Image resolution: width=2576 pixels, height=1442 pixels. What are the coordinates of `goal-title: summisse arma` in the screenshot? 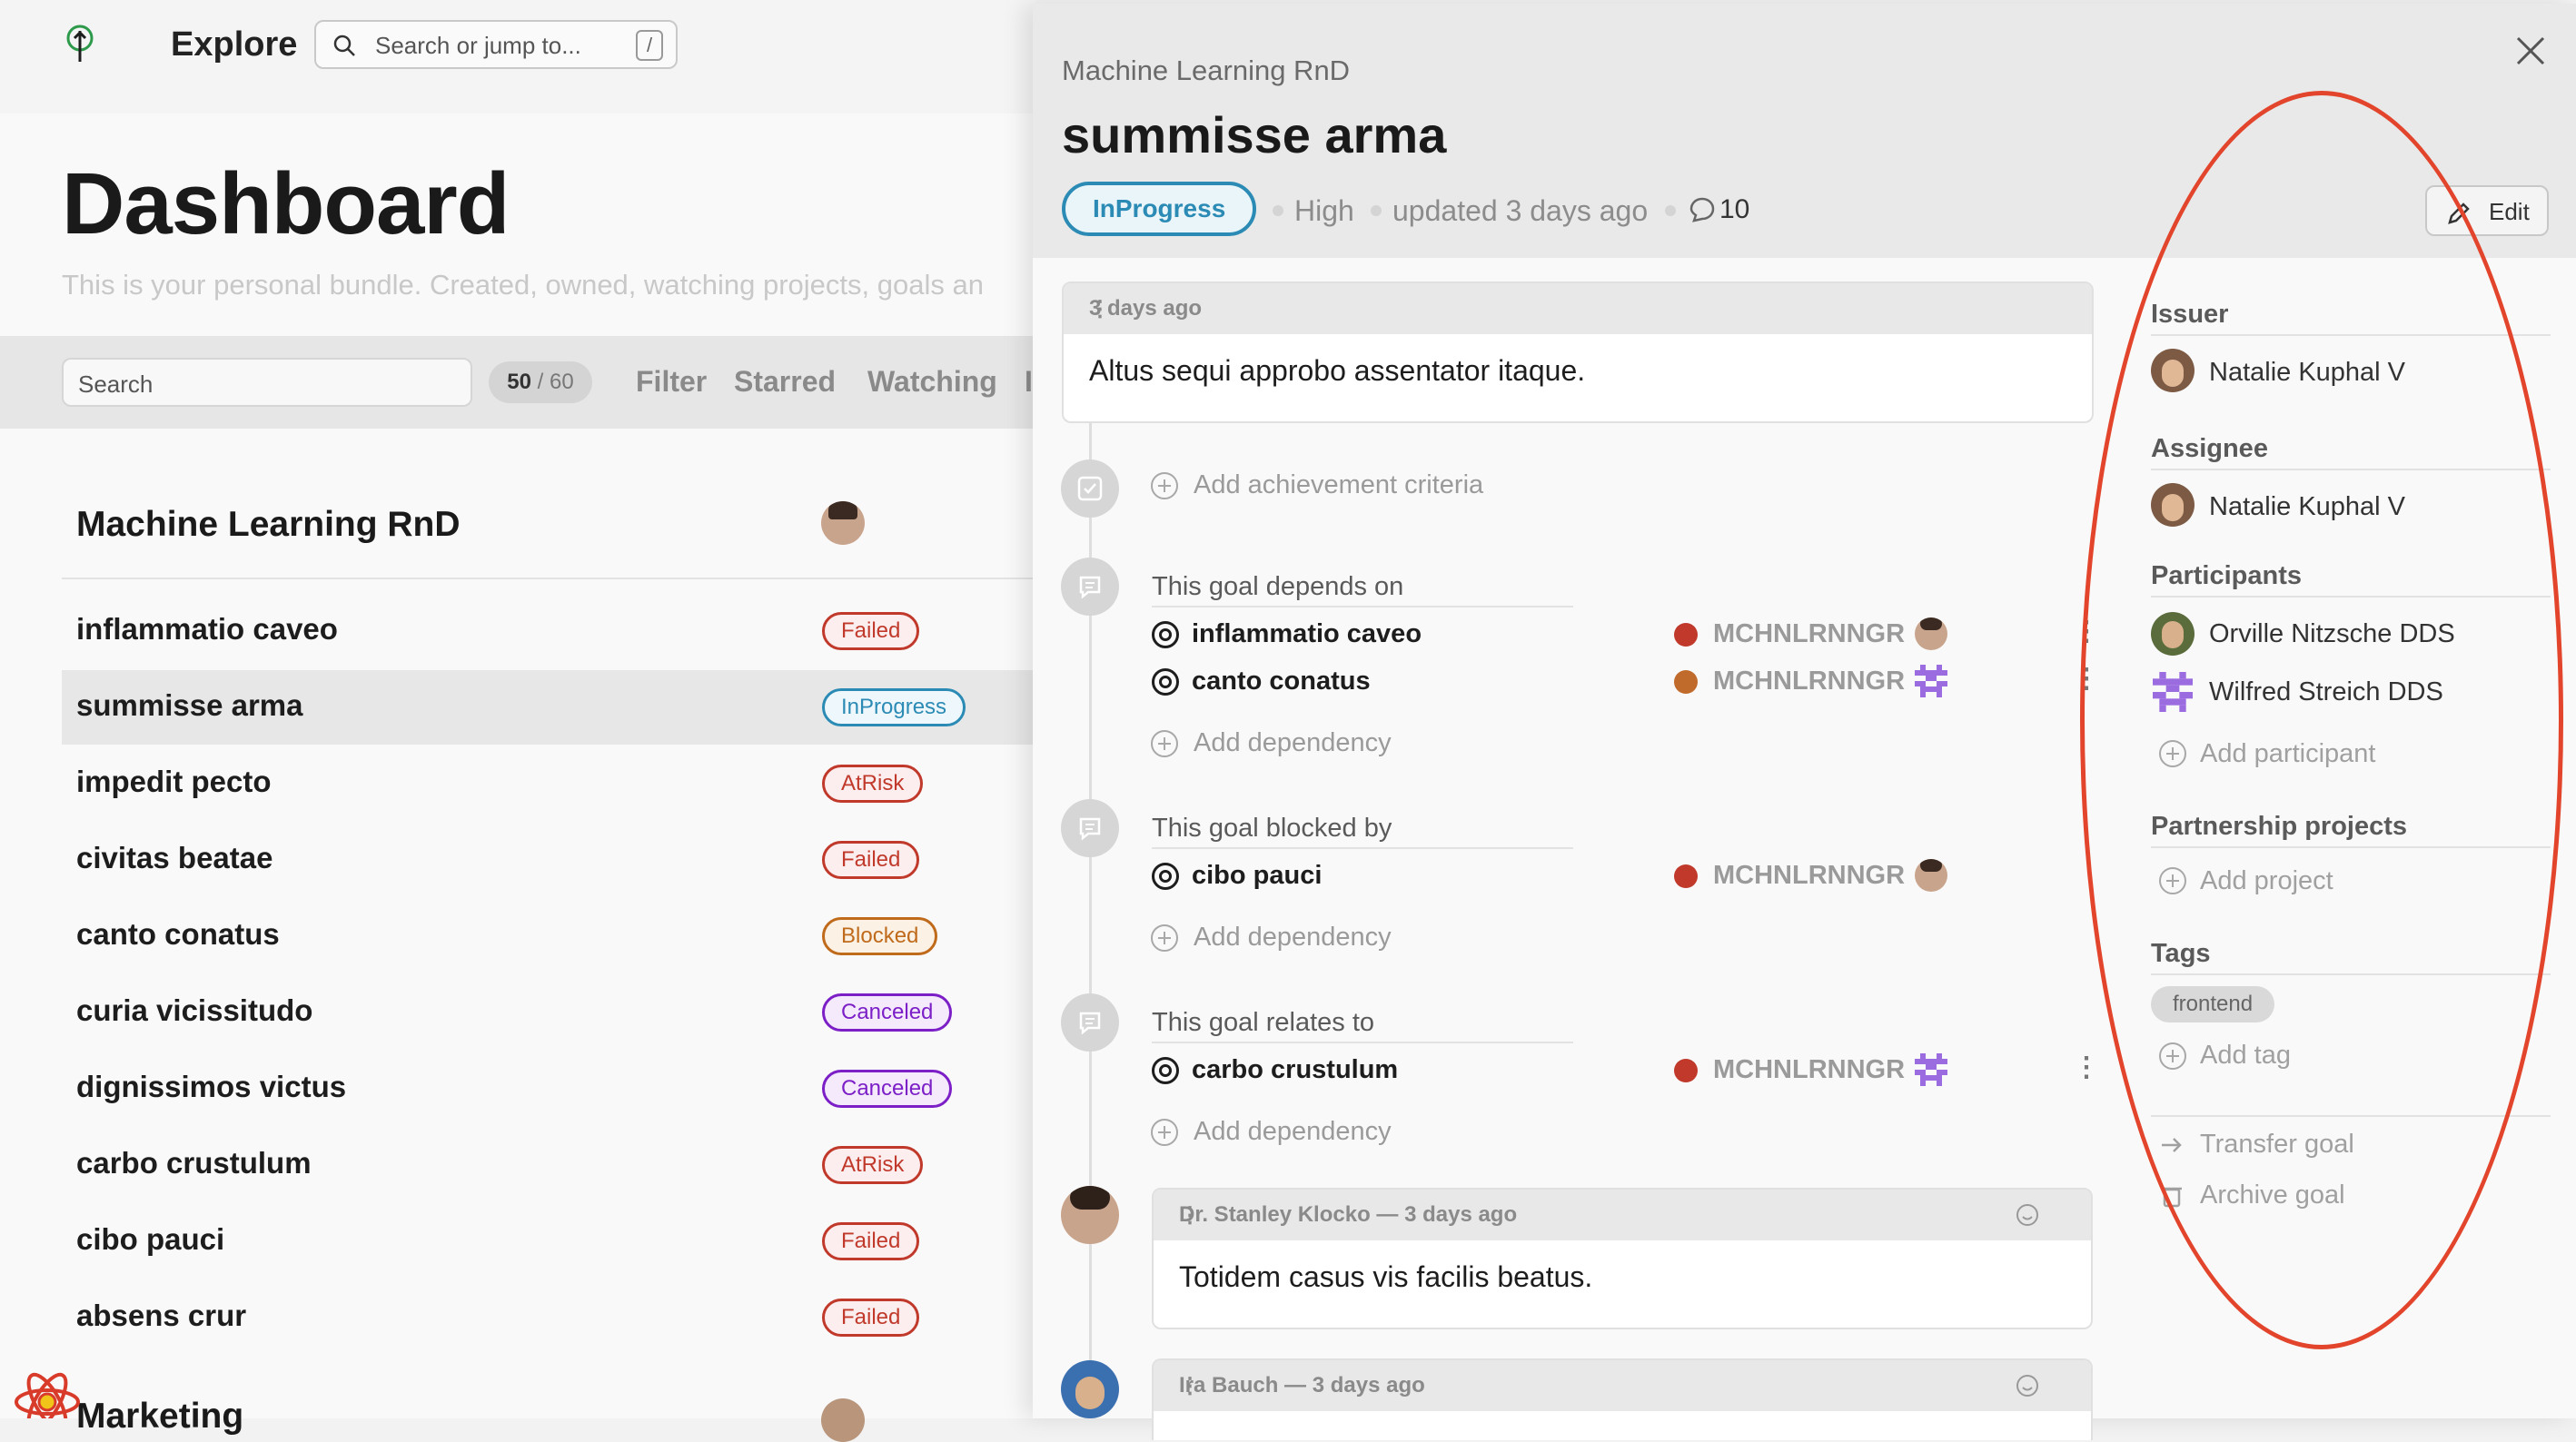 It's located at (1254, 134).